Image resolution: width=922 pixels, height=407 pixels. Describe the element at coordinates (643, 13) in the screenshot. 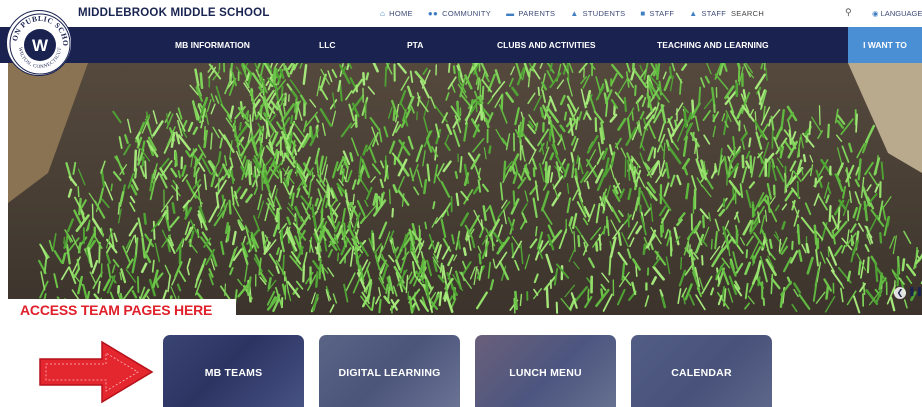

I see `staff-icon: ■` at that location.